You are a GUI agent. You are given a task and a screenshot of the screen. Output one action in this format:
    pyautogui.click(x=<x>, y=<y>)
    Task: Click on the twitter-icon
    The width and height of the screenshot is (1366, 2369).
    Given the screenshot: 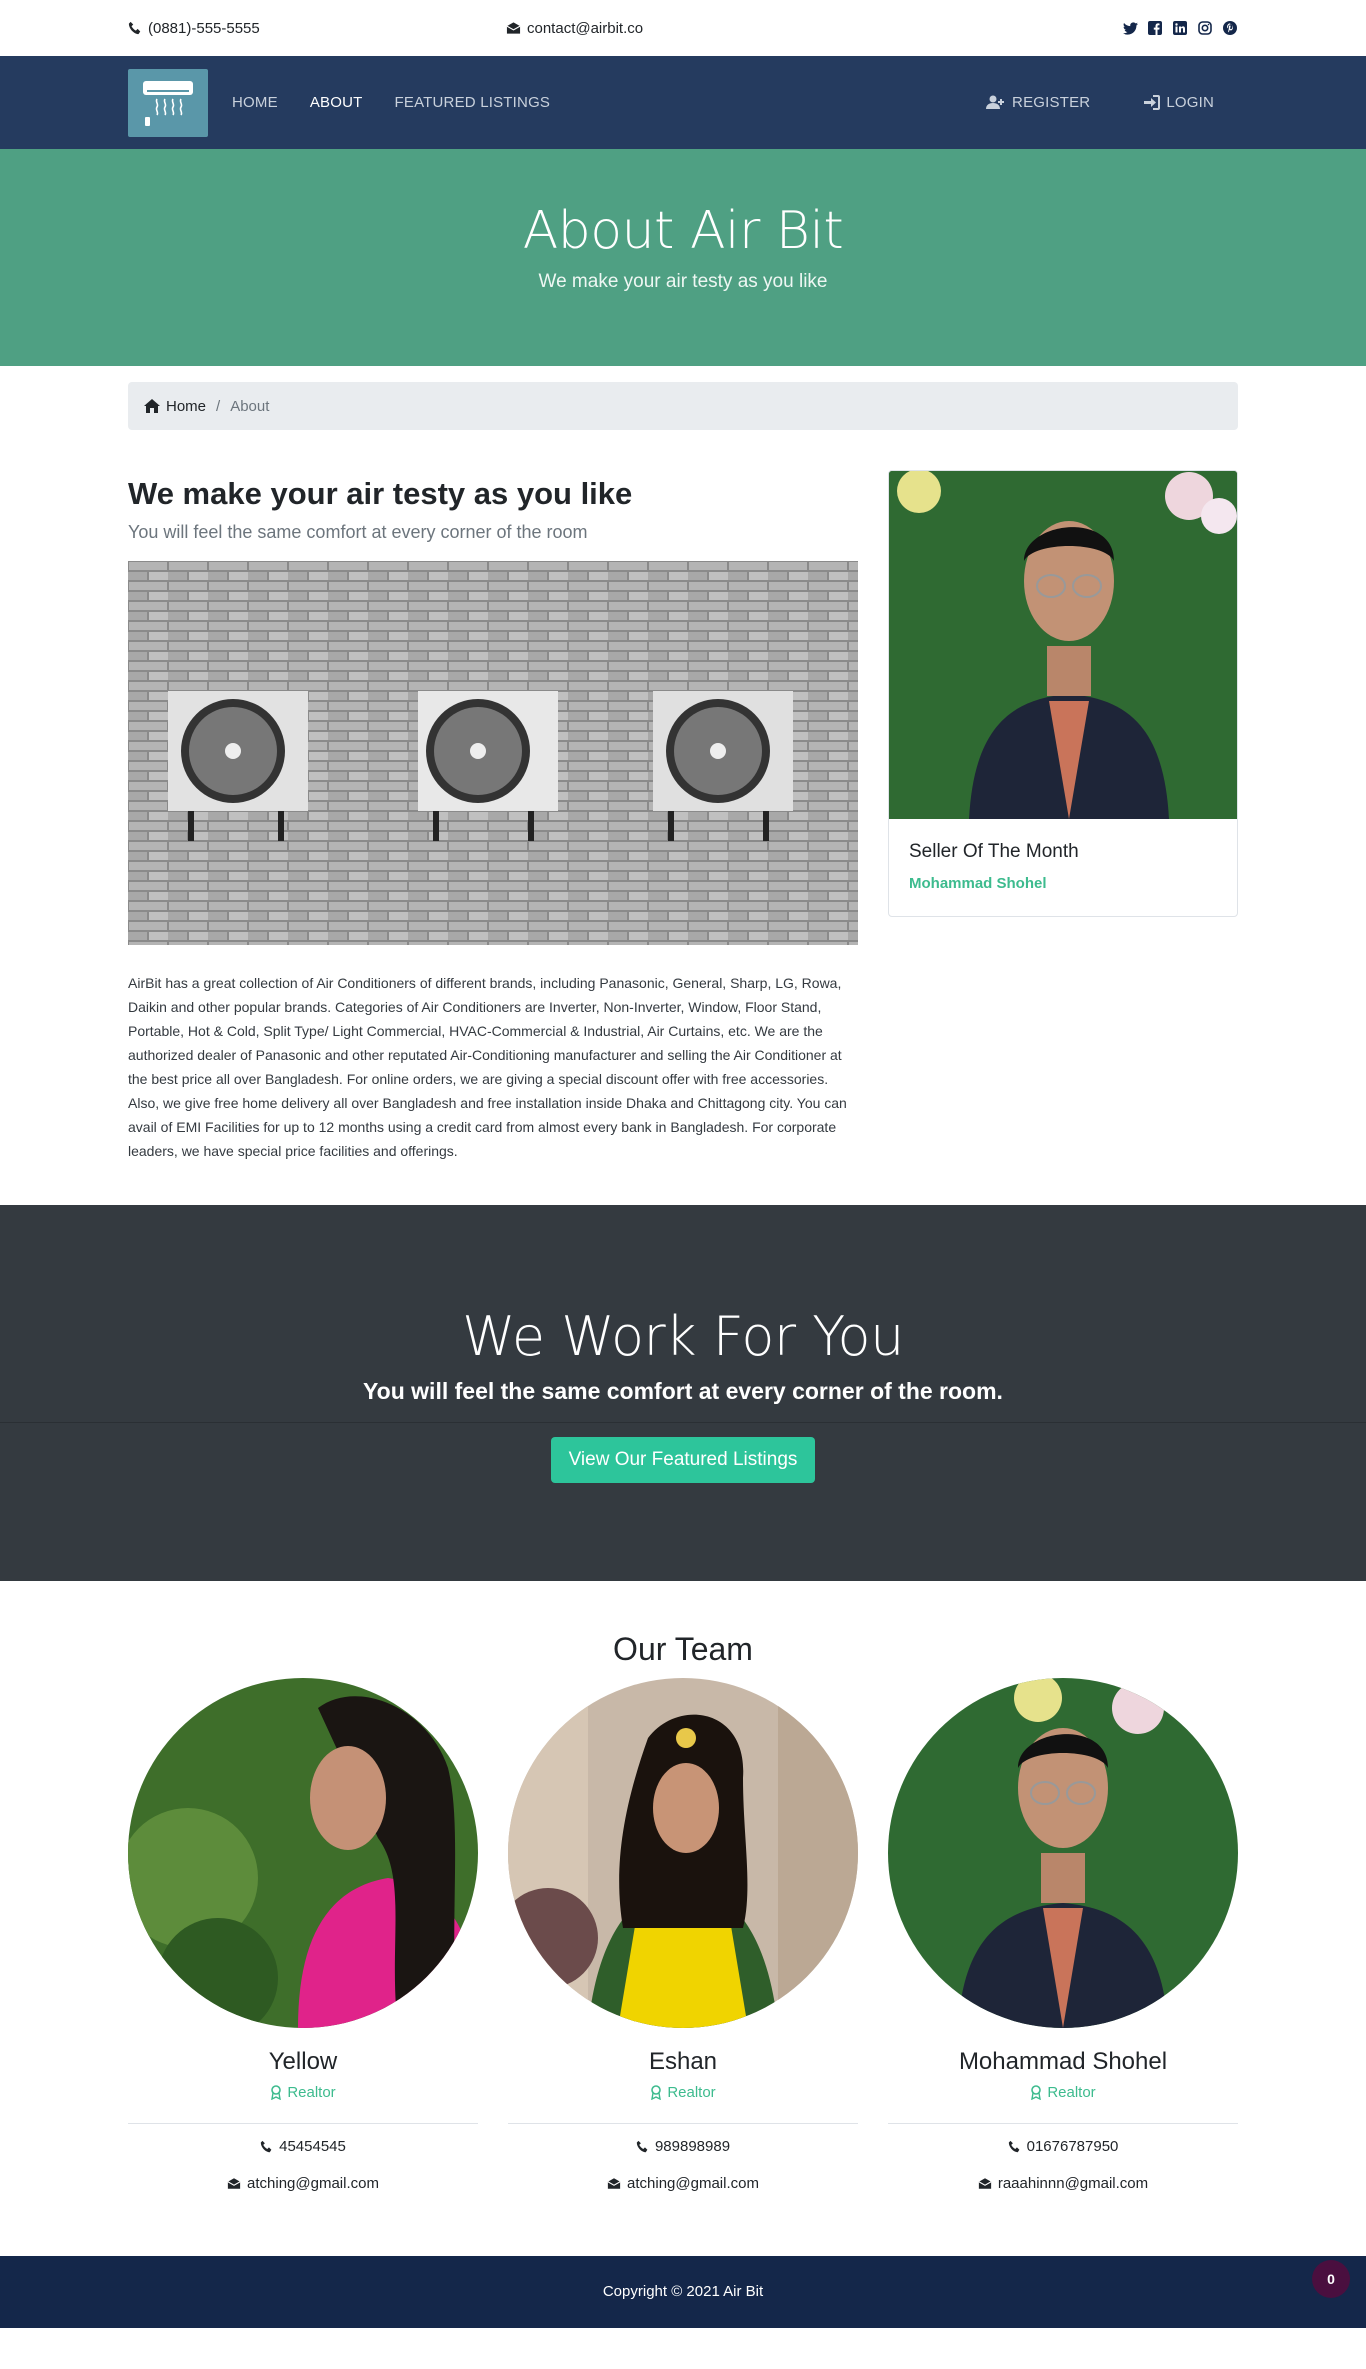 What is the action you would take?
    pyautogui.click(x=1130, y=28)
    